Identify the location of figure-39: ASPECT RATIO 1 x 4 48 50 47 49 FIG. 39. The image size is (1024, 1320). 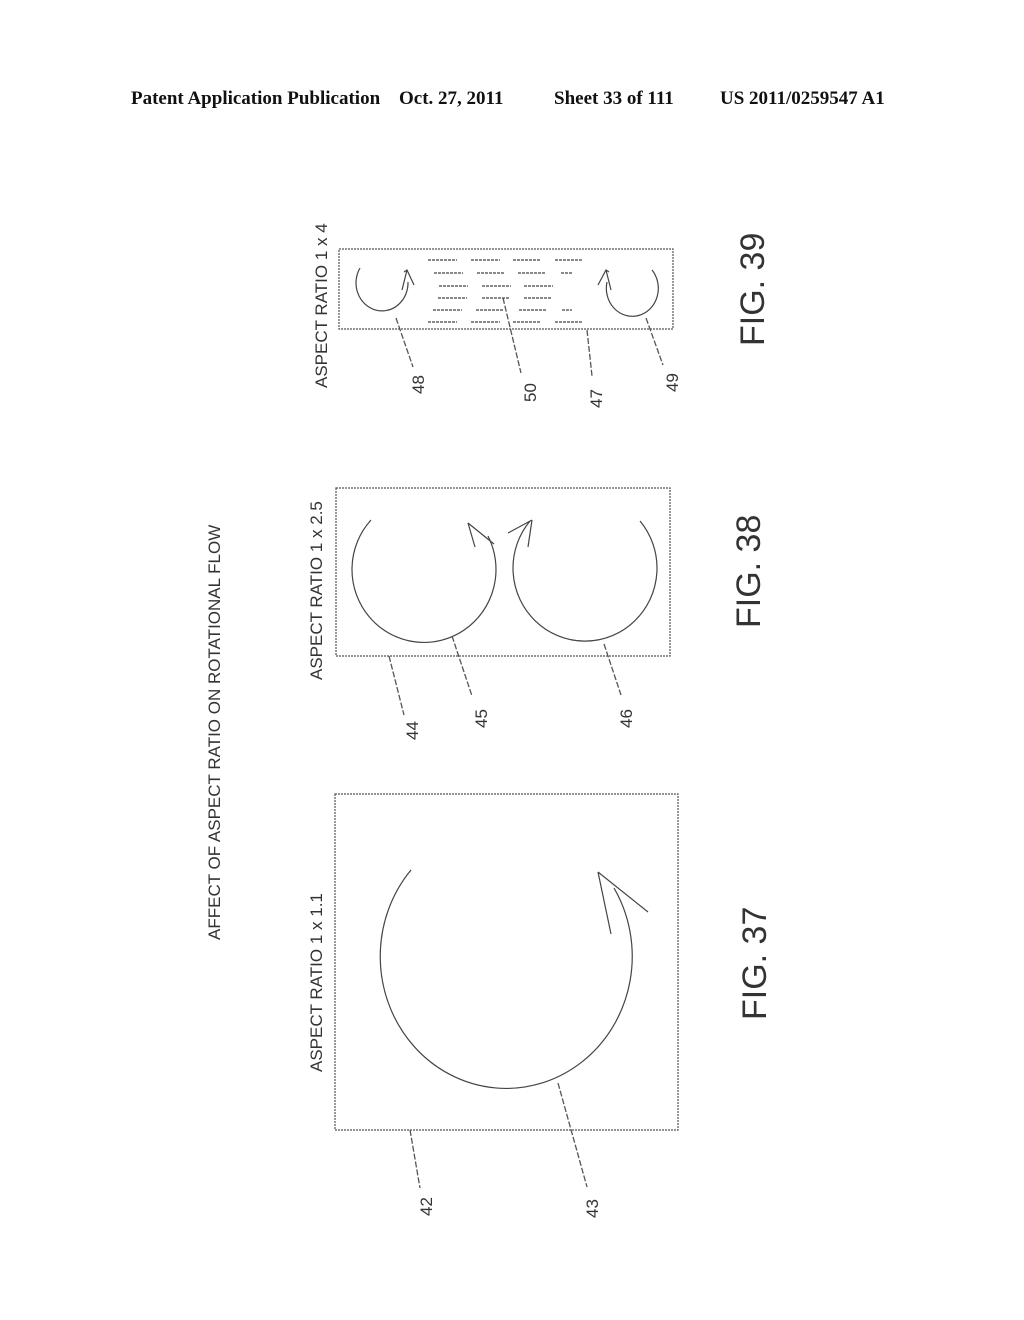
(542, 315).